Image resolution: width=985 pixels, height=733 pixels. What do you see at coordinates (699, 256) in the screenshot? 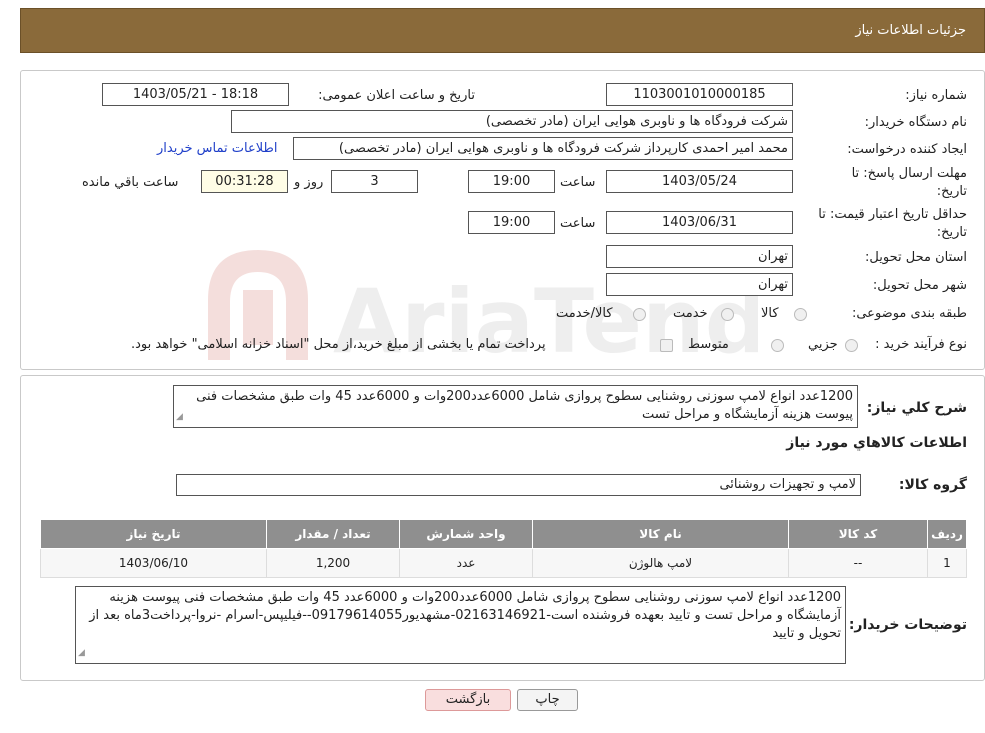
I see `province-field: تهران` at bounding box center [699, 256].